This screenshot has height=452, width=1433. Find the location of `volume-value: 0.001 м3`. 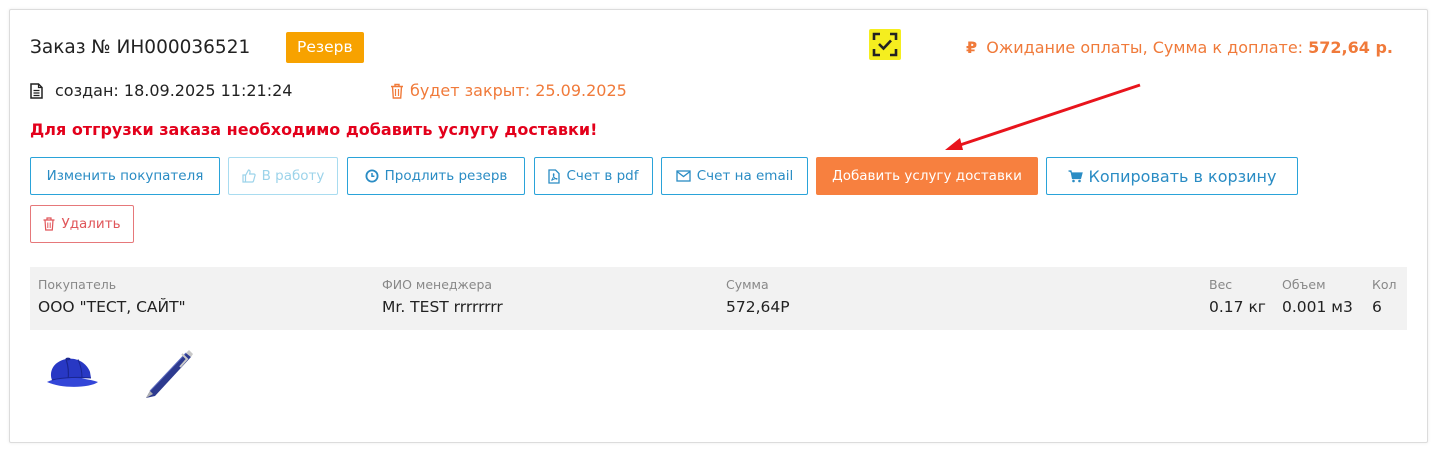

volume-value: 0.001 м3 is located at coordinates (1317, 307).